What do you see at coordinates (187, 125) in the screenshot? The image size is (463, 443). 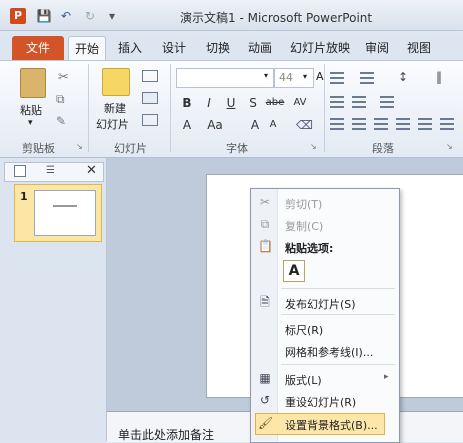 I see `font-color-button: A` at bounding box center [187, 125].